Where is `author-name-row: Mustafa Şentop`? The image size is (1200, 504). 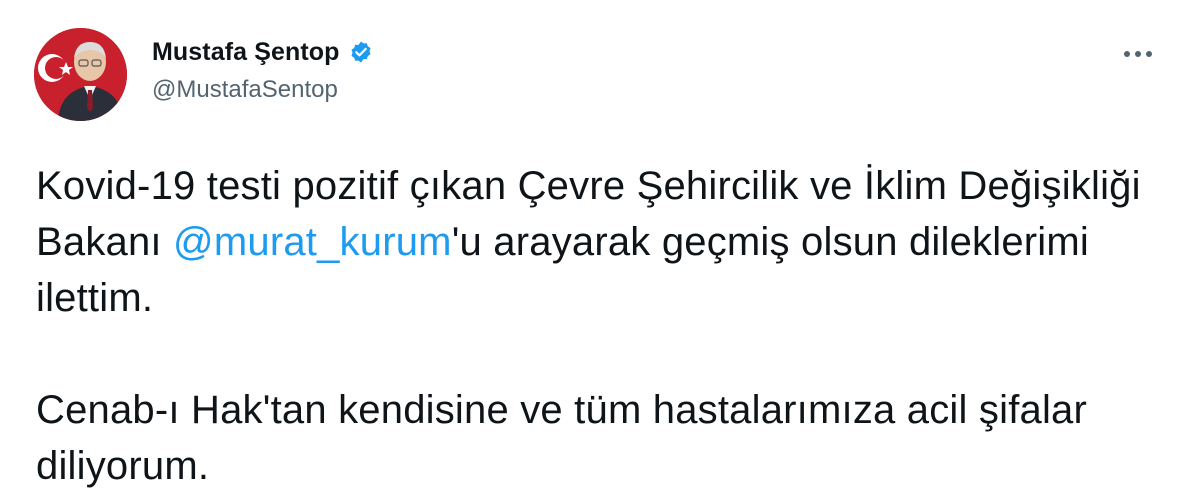 author-name-row: Mustafa Şentop is located at coordinates (262, 52).